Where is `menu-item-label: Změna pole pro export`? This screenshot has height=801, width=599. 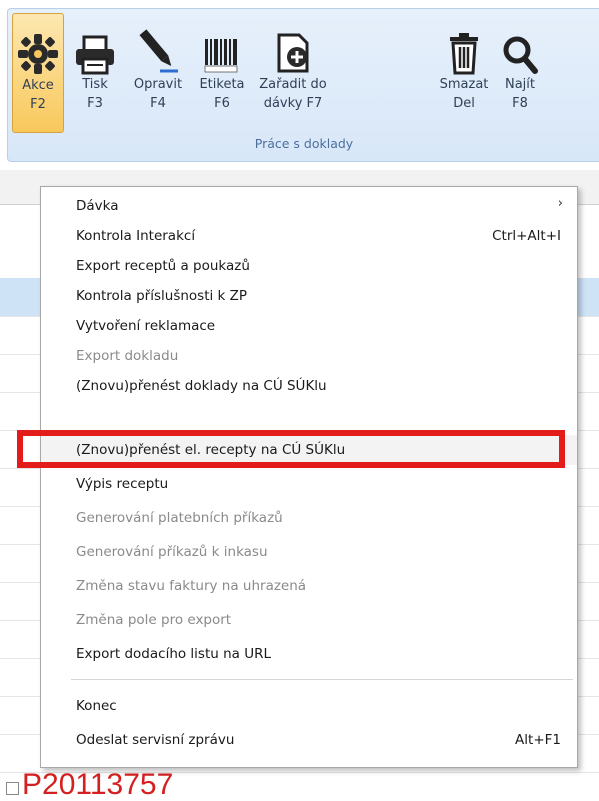 menu-item-label: Změna pole pro export is located at coordinates (154, 620).